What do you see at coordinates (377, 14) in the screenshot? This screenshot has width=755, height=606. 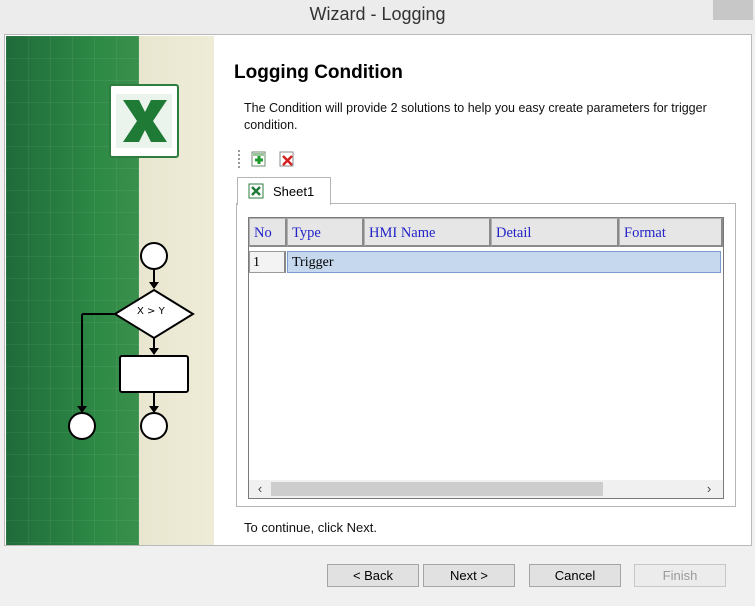 I see `window-title: Wizard - Logging` at bounding box center [377, 14].